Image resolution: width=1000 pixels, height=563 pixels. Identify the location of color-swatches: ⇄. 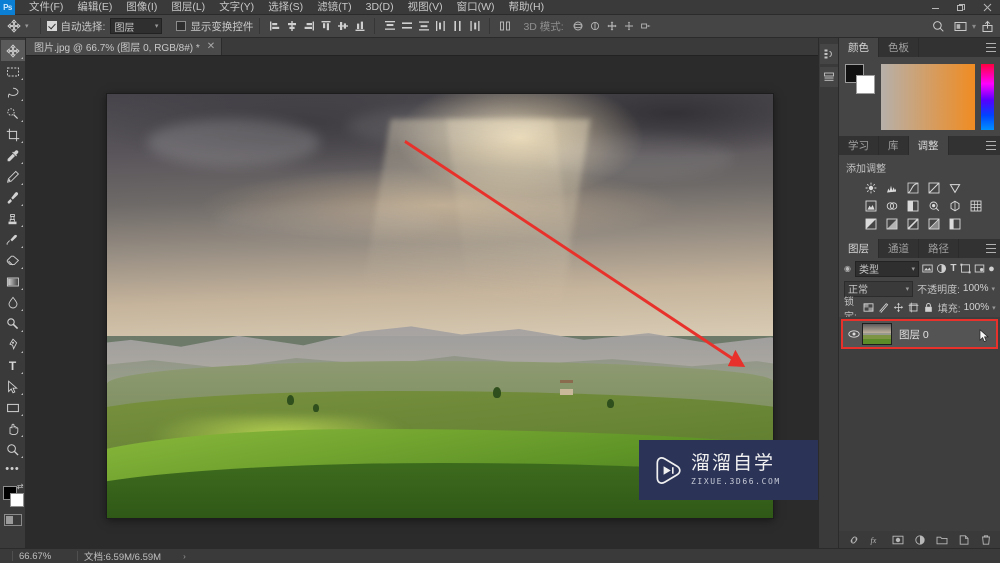
(13, 496).